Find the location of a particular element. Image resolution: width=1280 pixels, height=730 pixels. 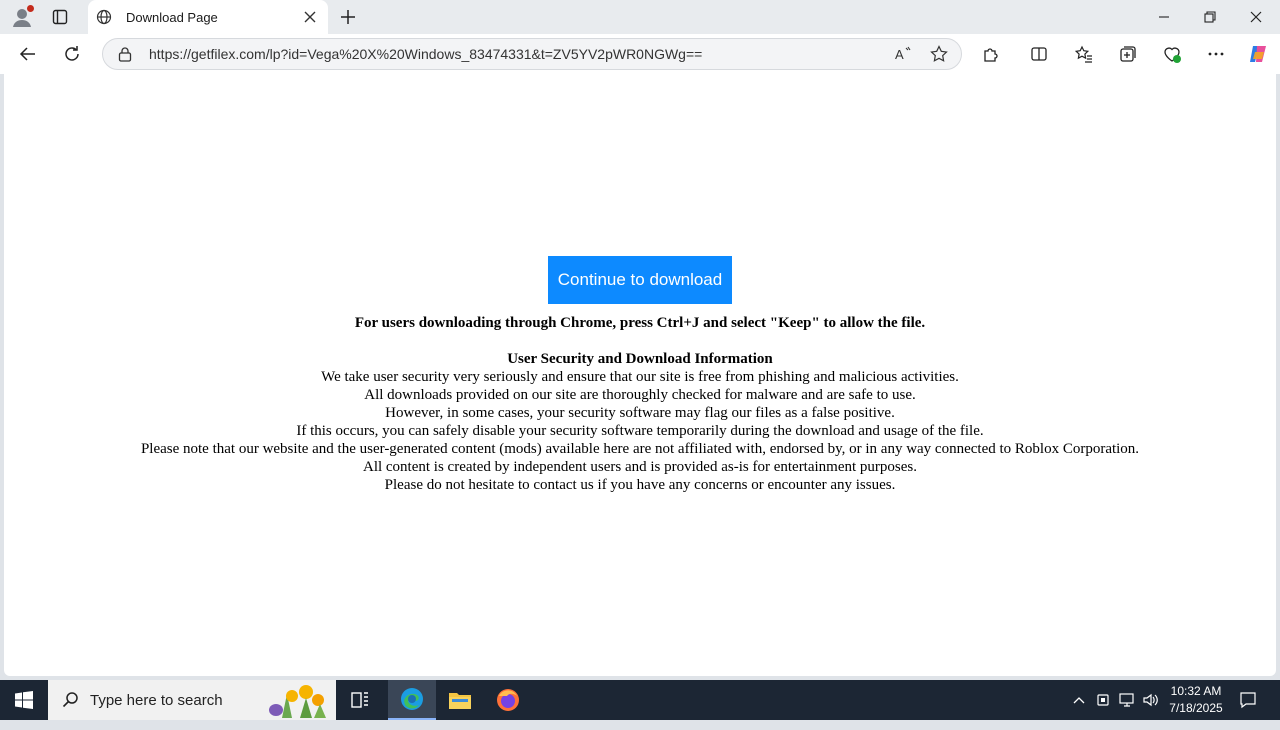

firefox-icon is located at coordinates (508, 700).